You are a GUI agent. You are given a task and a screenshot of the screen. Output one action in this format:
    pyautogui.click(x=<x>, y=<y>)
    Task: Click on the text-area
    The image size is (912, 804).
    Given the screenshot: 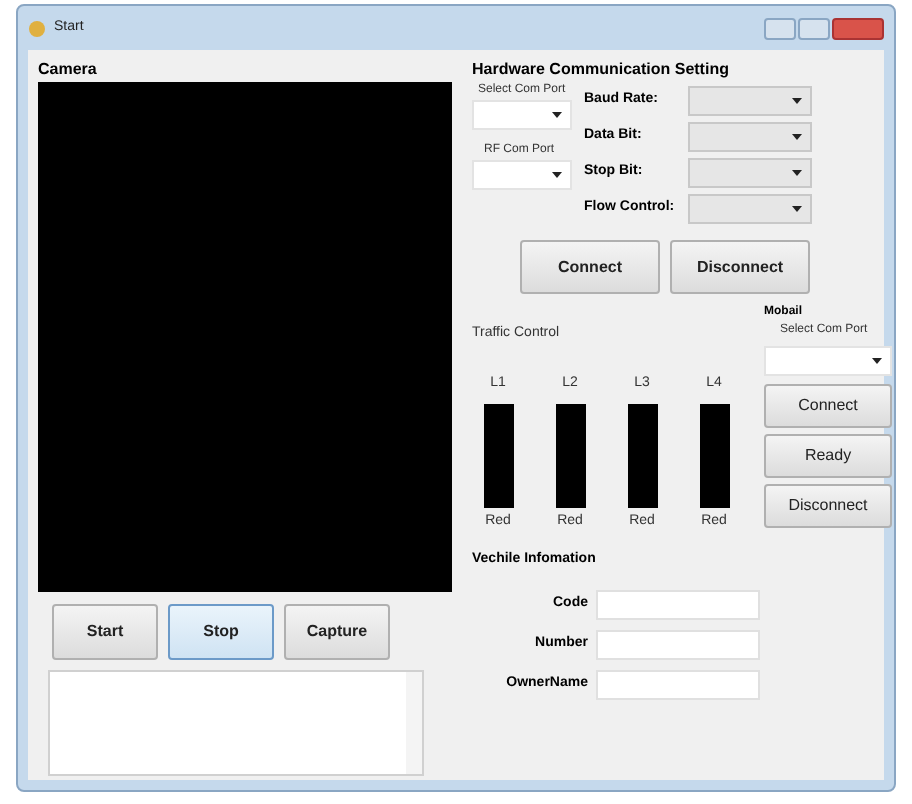 What is the action you would take?
    pyautogui.click(x=236, y=723)
    